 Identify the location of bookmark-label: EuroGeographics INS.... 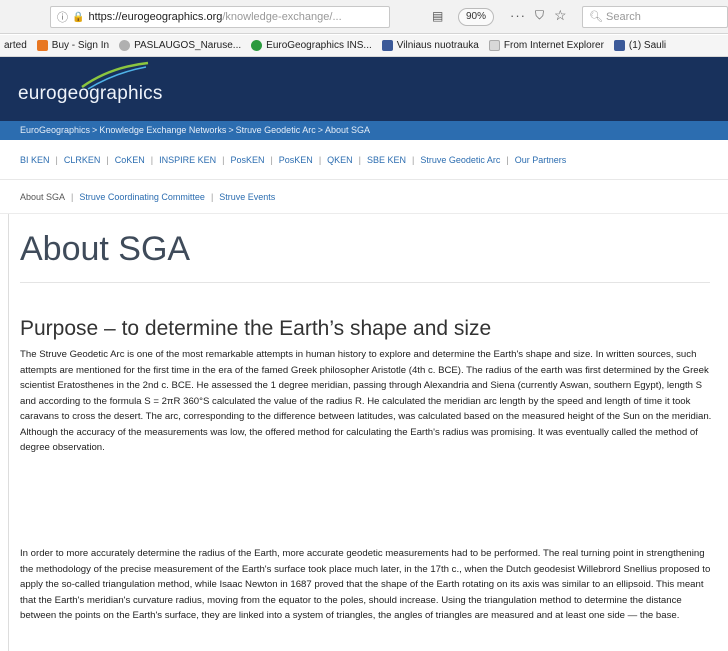
(319, 45).